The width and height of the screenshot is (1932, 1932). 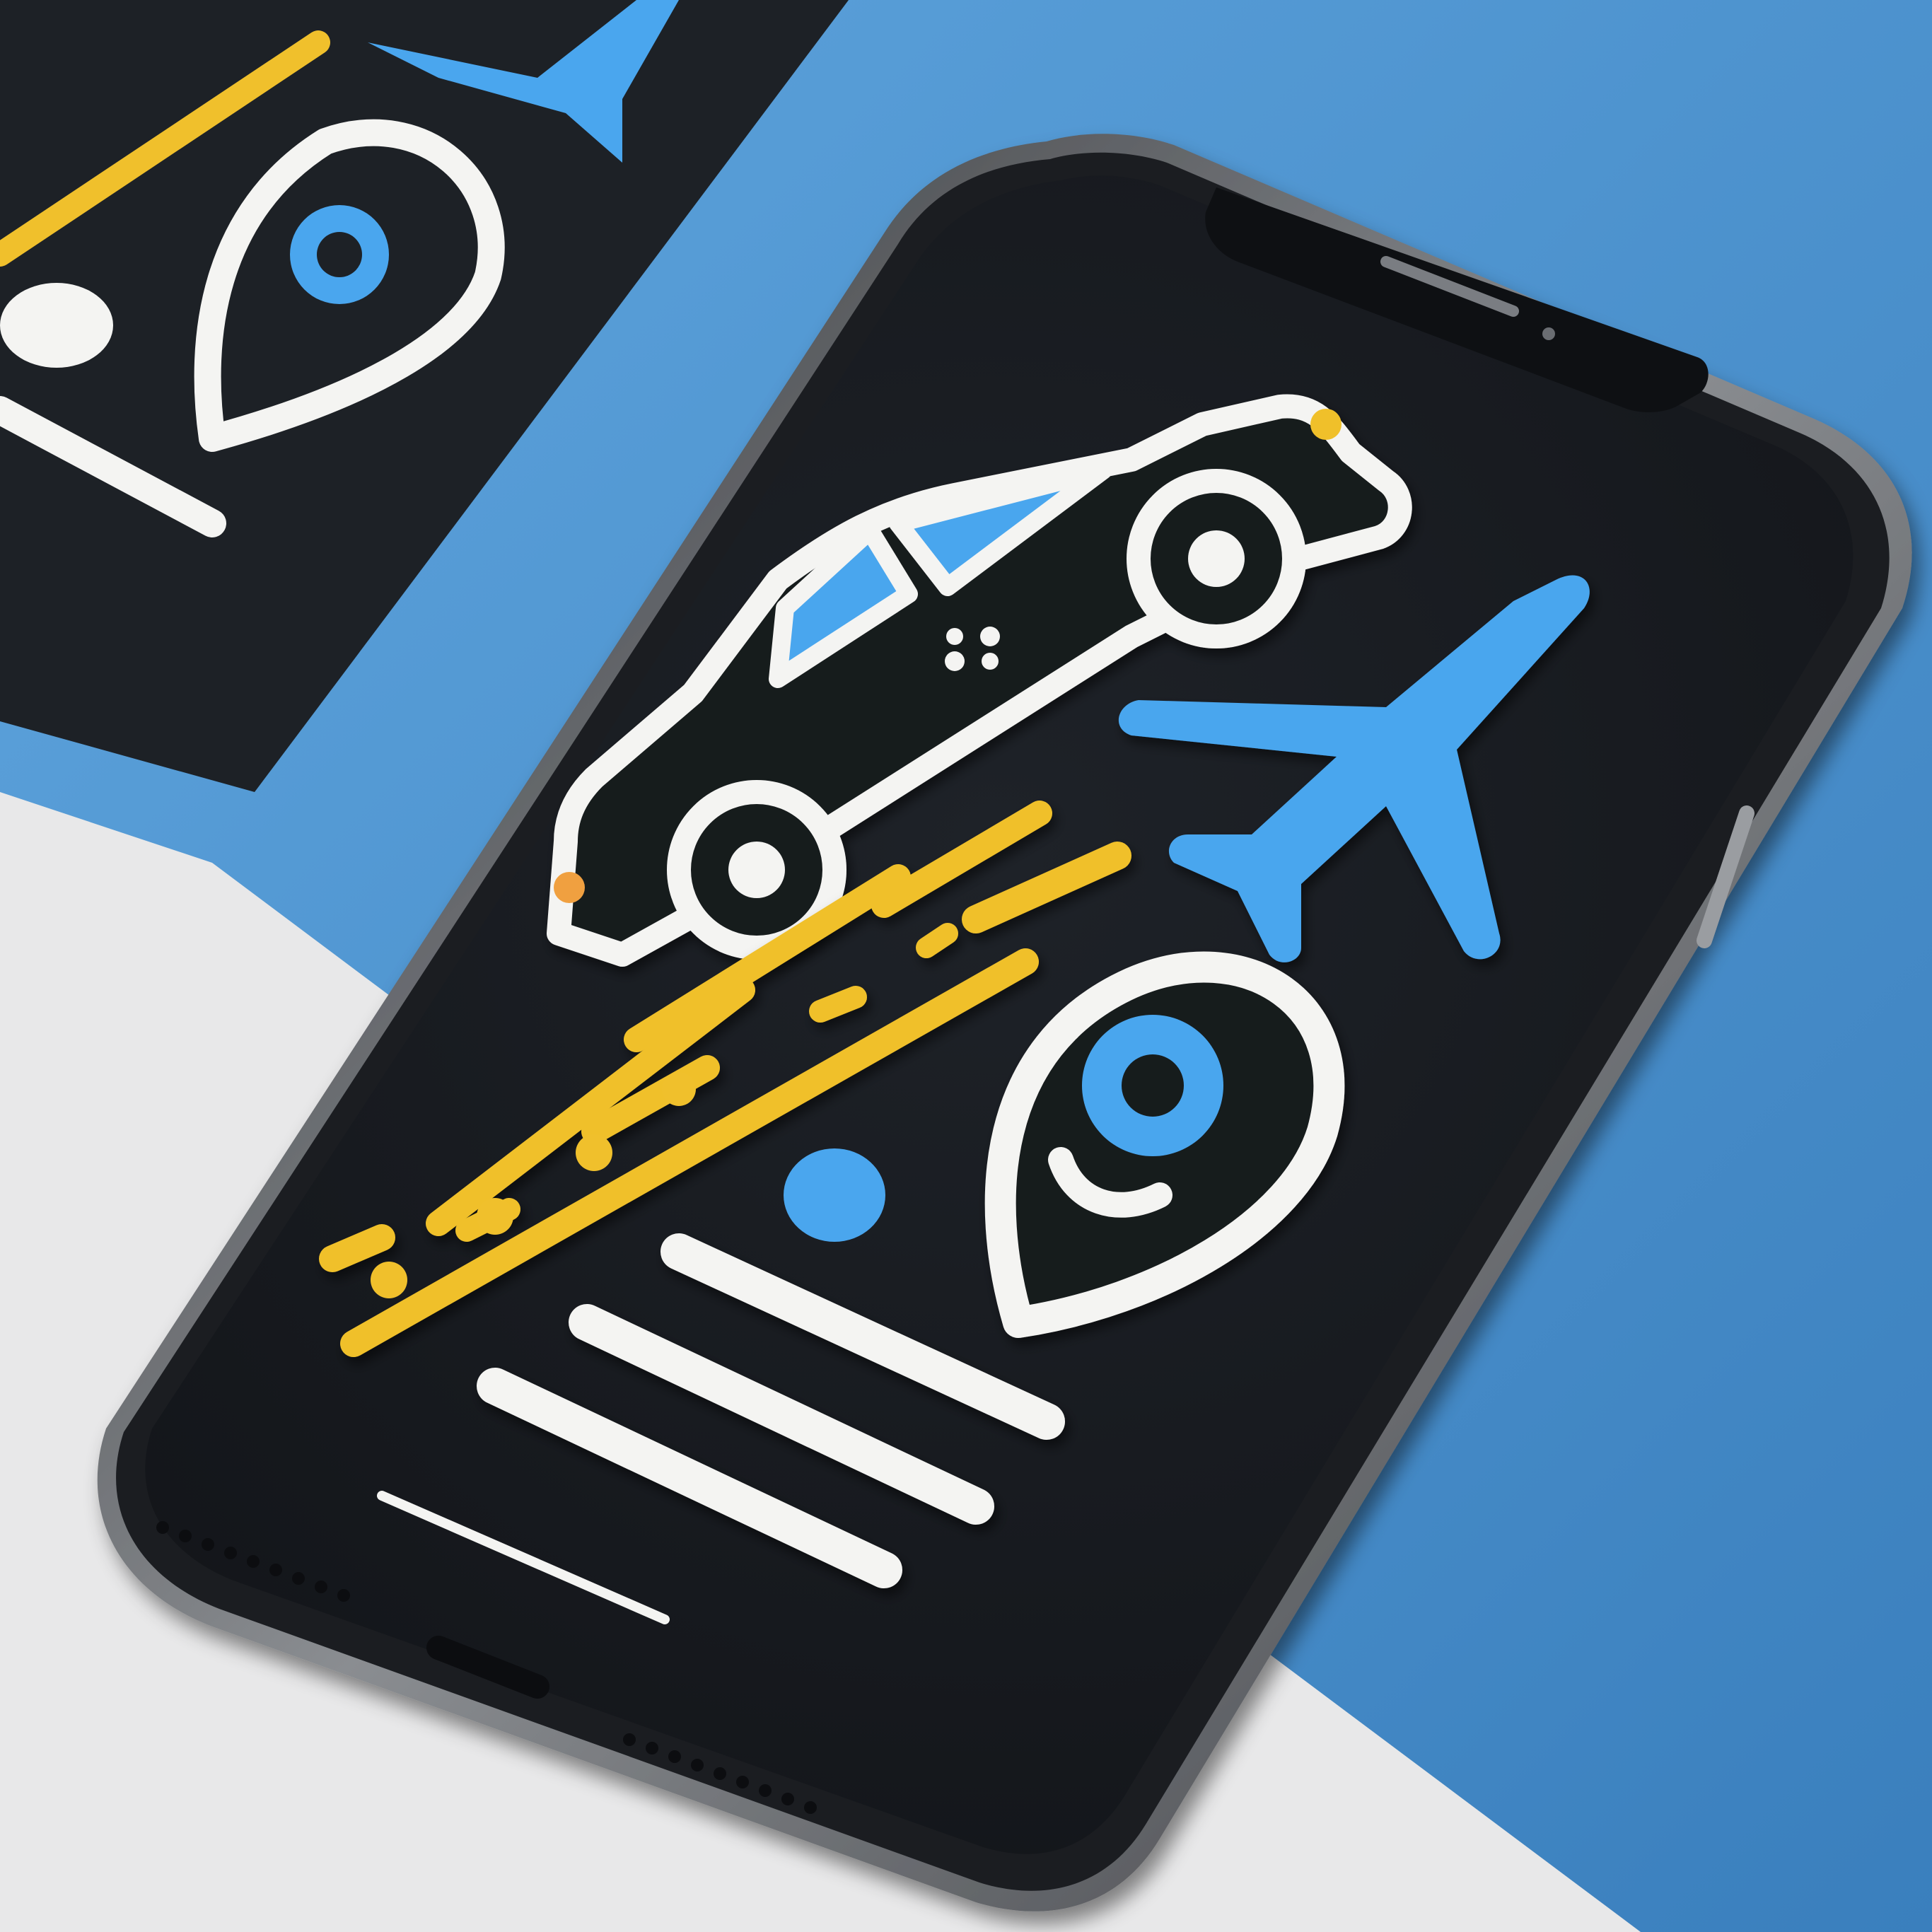 I want to click on front-camera, so click(x=1548, y=333).